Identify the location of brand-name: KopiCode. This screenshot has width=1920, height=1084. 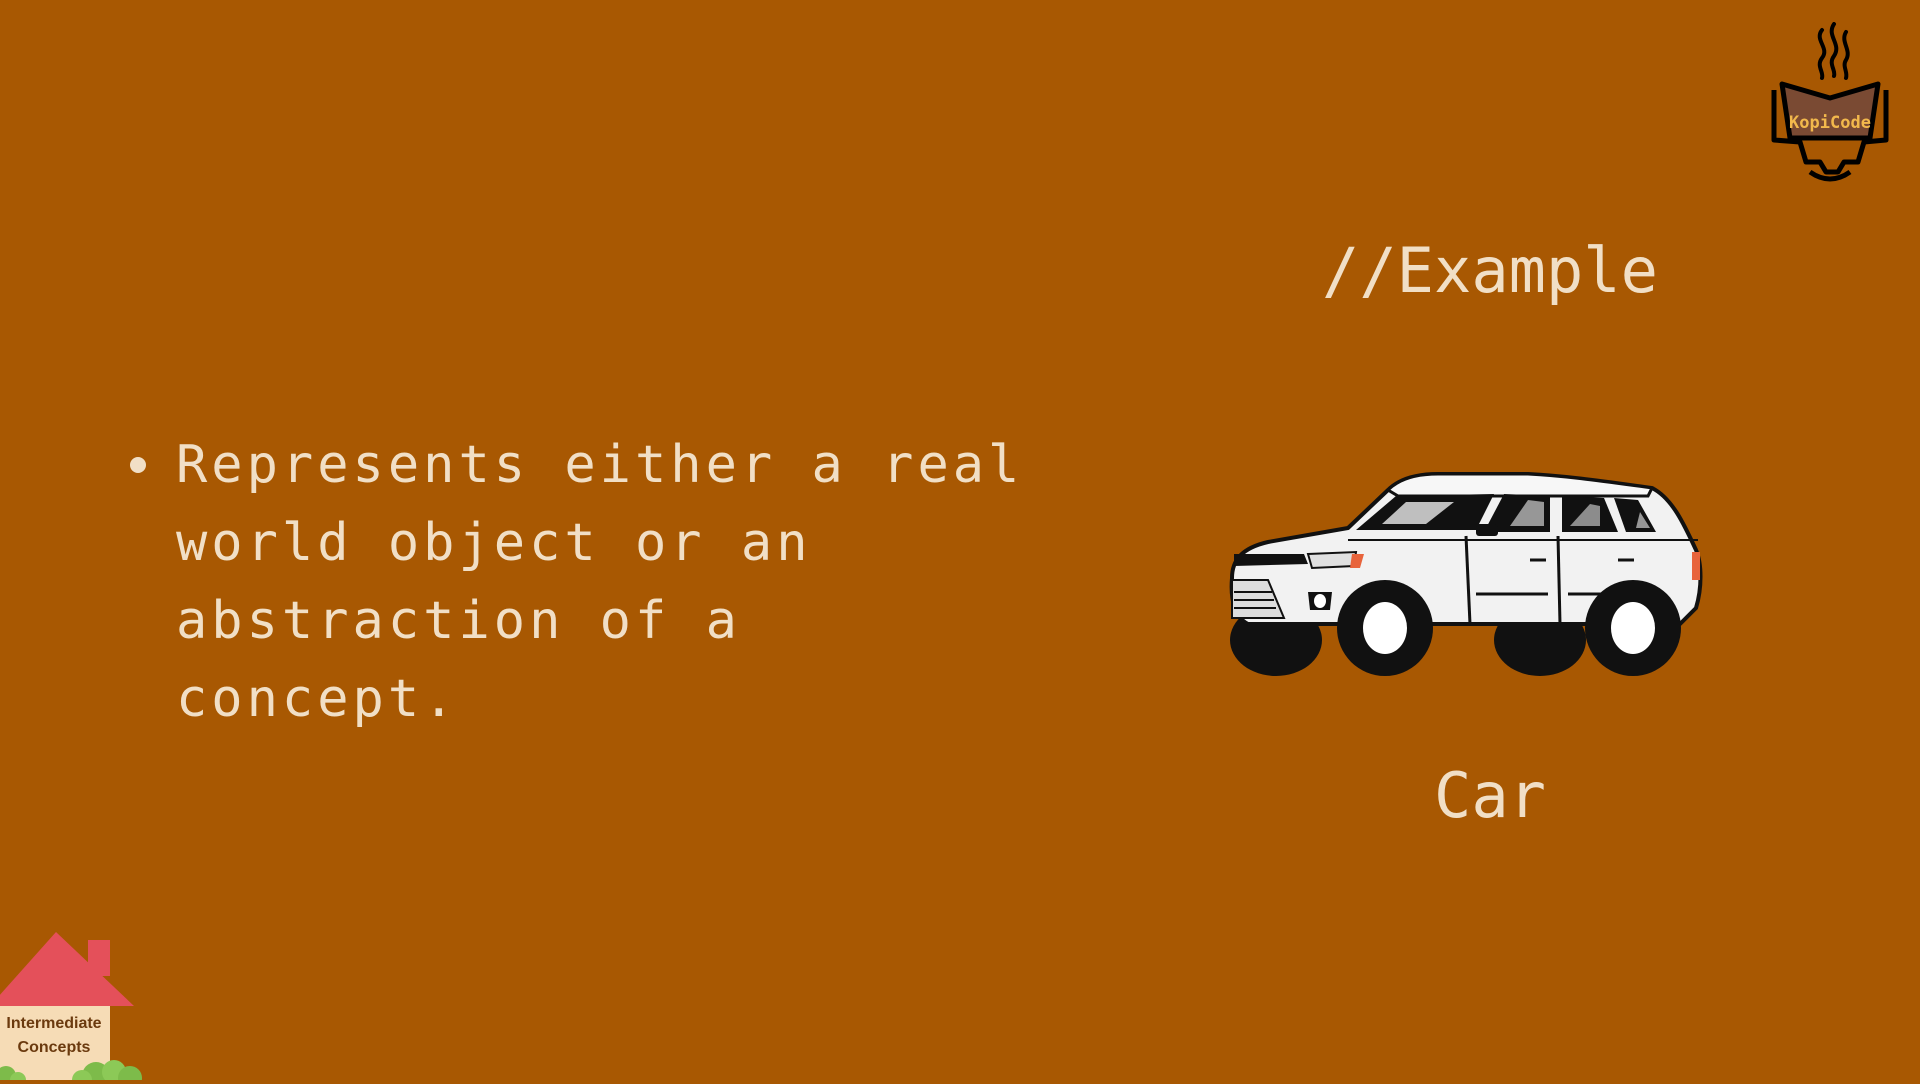
(1830, 123).